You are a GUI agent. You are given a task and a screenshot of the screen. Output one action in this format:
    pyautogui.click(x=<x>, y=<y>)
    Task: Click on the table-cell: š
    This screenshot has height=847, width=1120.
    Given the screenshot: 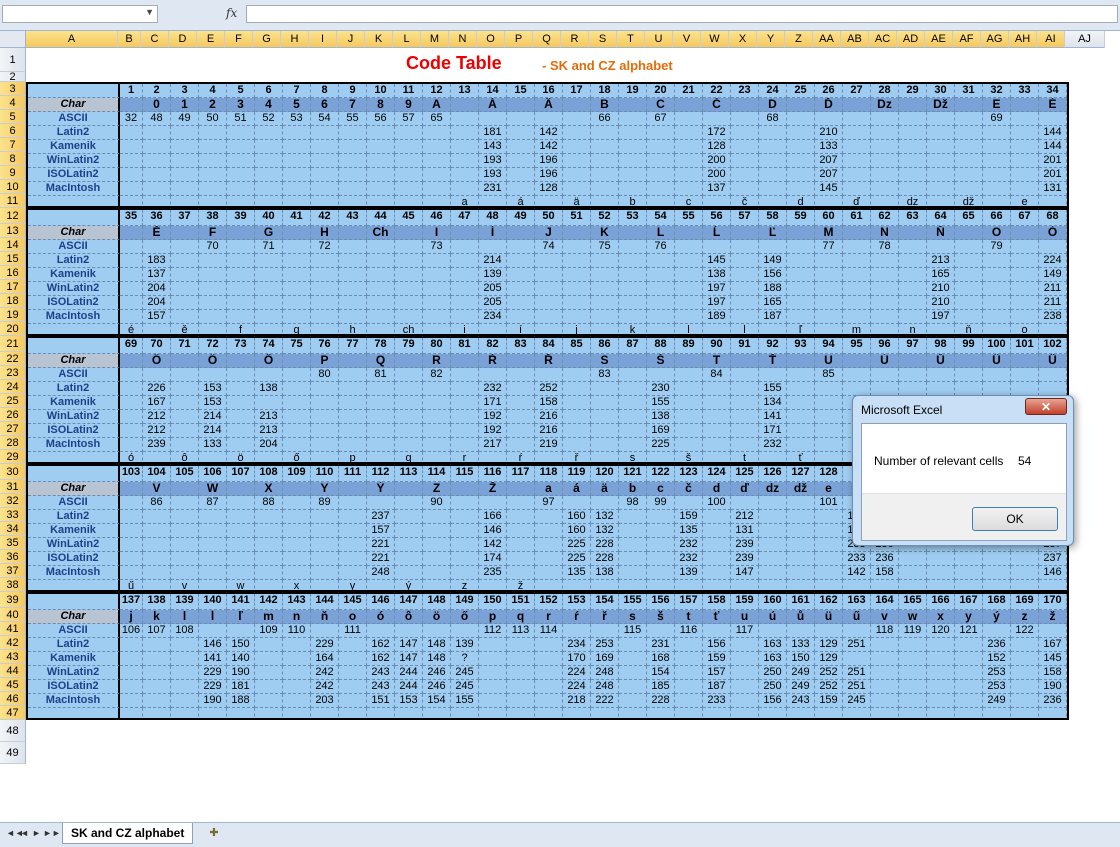 What is the action you would take?
    pyautogui.click(x=661, y=617)
    